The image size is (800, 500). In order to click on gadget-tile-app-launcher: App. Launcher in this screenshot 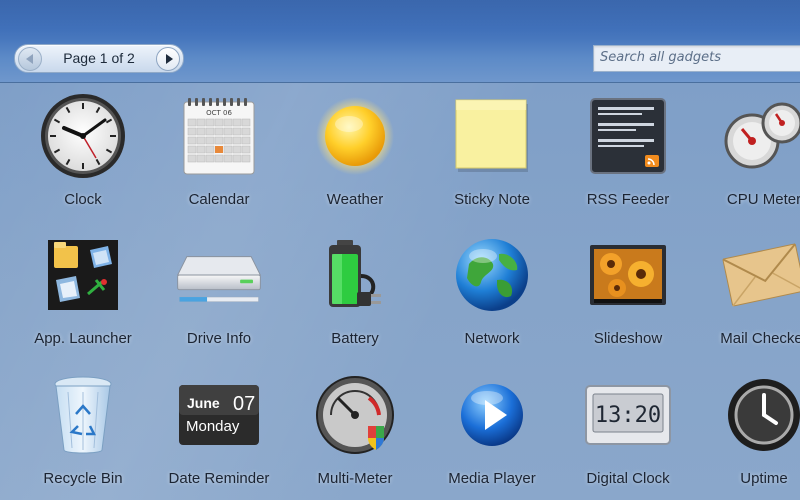, I will do `click(83, 289)`.